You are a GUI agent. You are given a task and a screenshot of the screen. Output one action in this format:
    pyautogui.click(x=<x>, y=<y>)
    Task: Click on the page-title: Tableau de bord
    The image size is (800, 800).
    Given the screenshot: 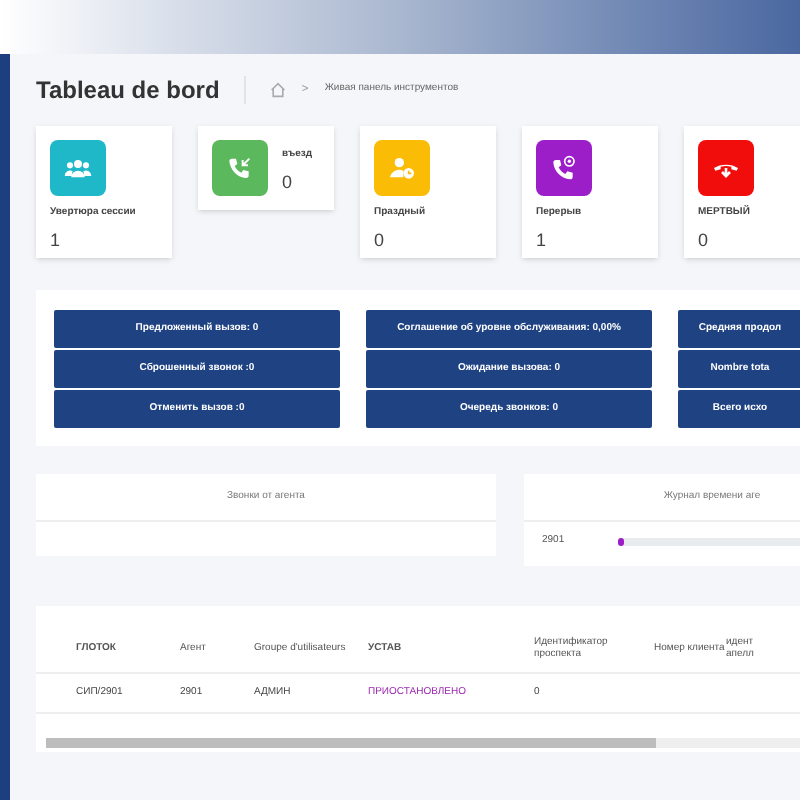 What is the action you would take?
    pyautogui.click(x=128, y=91)
    